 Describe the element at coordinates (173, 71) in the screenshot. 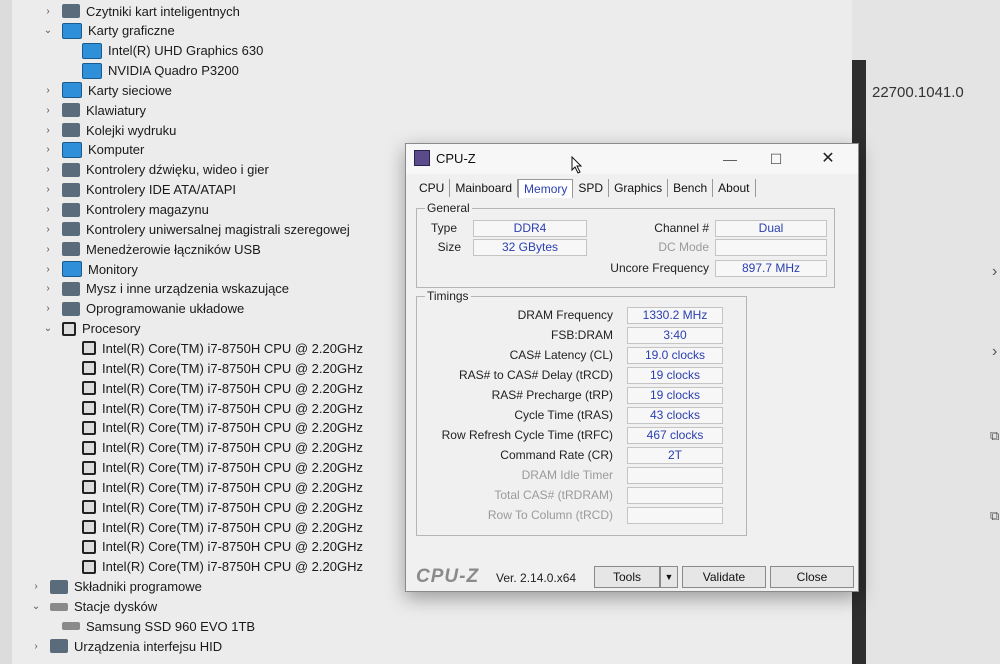

I see `tree-item-label: NVIDIA Quadro P3200` at that location.